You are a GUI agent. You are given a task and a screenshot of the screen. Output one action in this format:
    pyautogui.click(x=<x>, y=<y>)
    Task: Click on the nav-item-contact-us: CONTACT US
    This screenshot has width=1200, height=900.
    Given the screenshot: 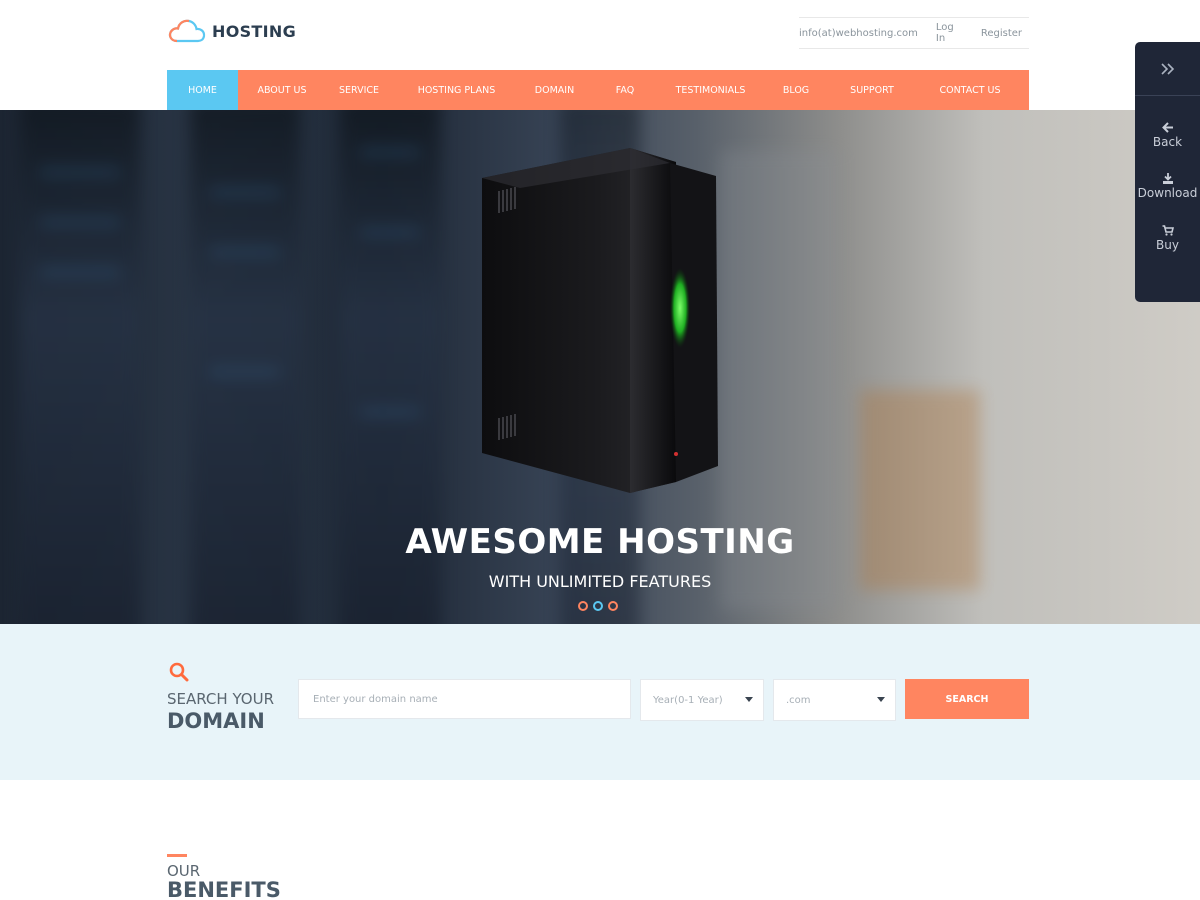 What is the action you would take?
    pyautogui.click(x=970, y=90)
    